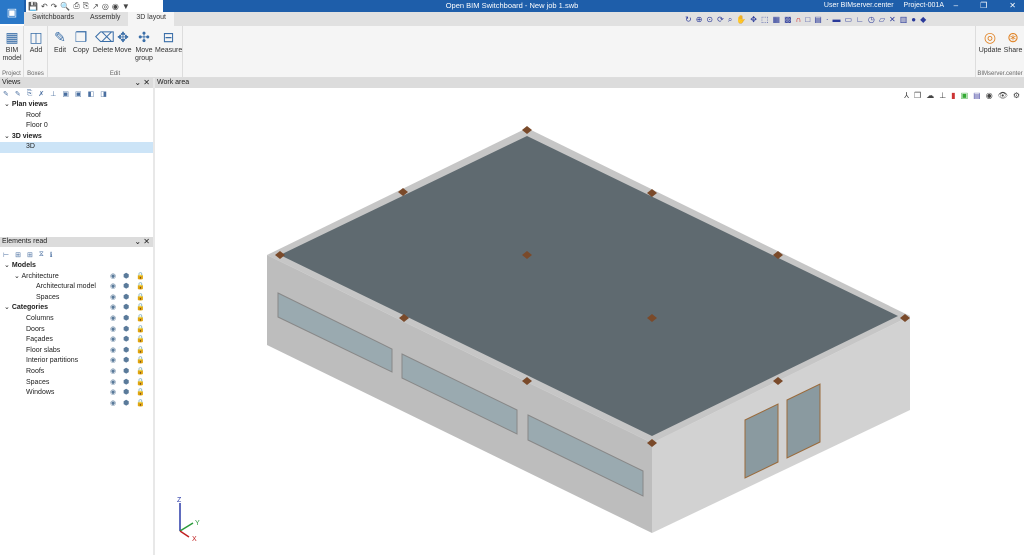  Describe the element at coordinates (126, 404) in the screenshot. I see `settings-icon: ⬢` at that location.